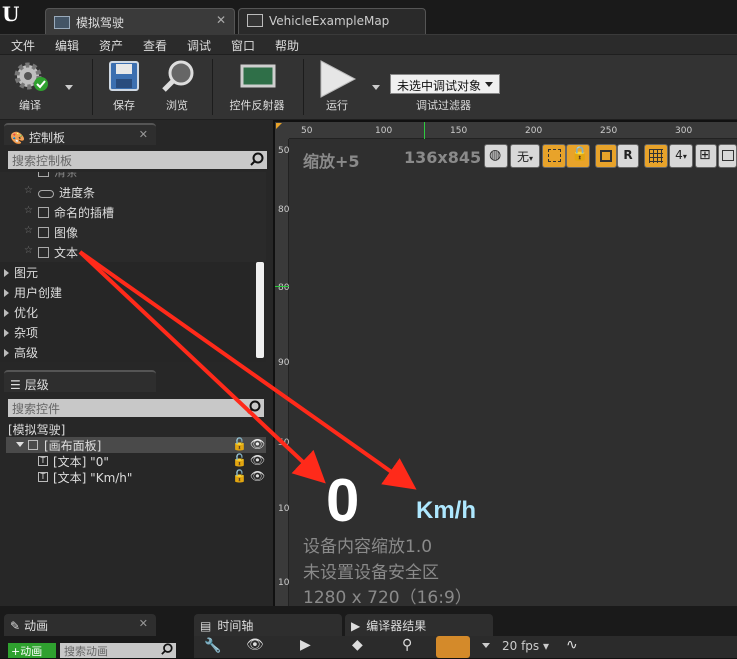 The image size is (737, 659). I want to click on tab-animation: ✎ 动画 ✕, so click(80, 625).